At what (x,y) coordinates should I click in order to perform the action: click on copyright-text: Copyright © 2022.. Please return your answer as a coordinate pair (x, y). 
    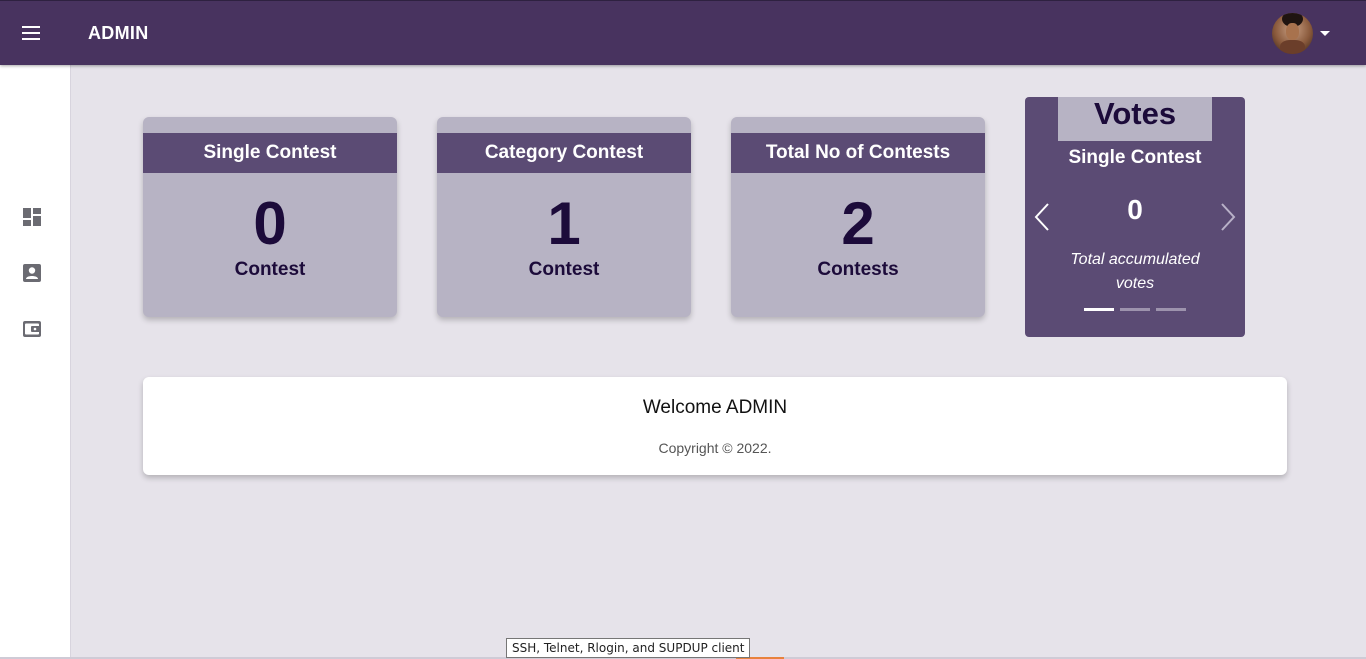
    Looking at the image, I should click on (715, 448).